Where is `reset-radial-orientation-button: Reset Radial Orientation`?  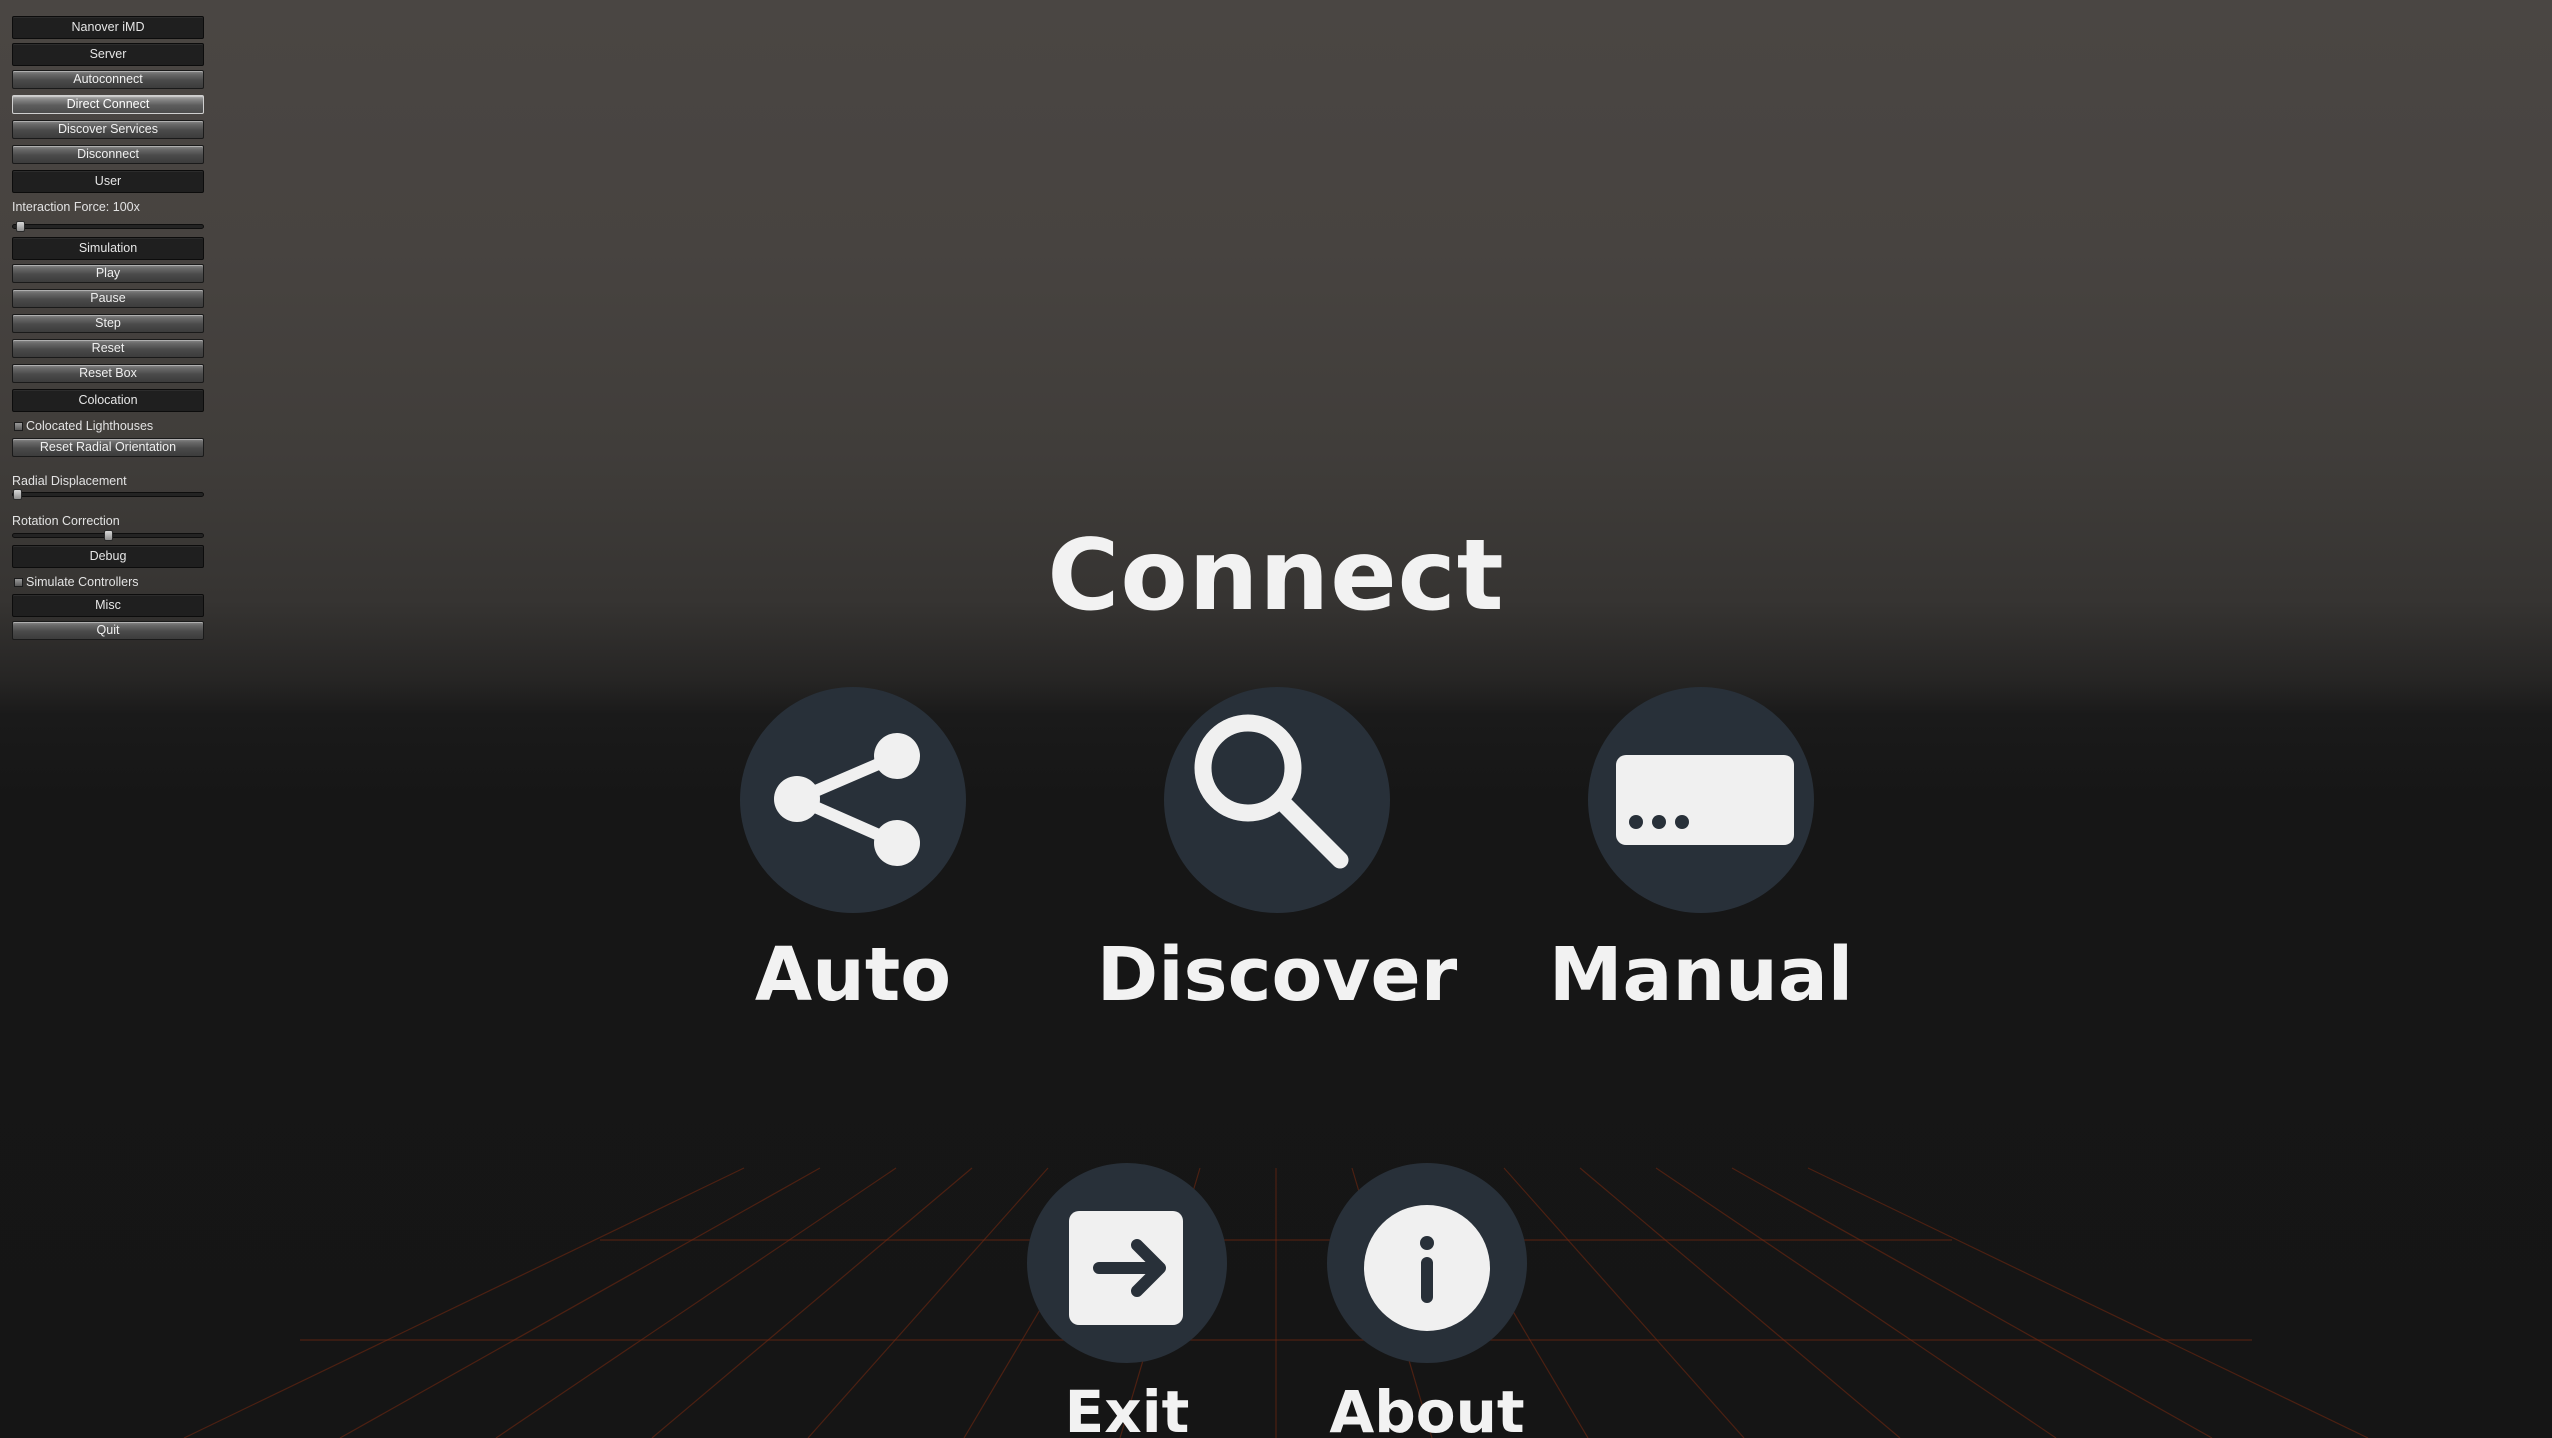
reset-radial-orientation-button: Reset Radial Orientation is located at coordinates (108, 447).